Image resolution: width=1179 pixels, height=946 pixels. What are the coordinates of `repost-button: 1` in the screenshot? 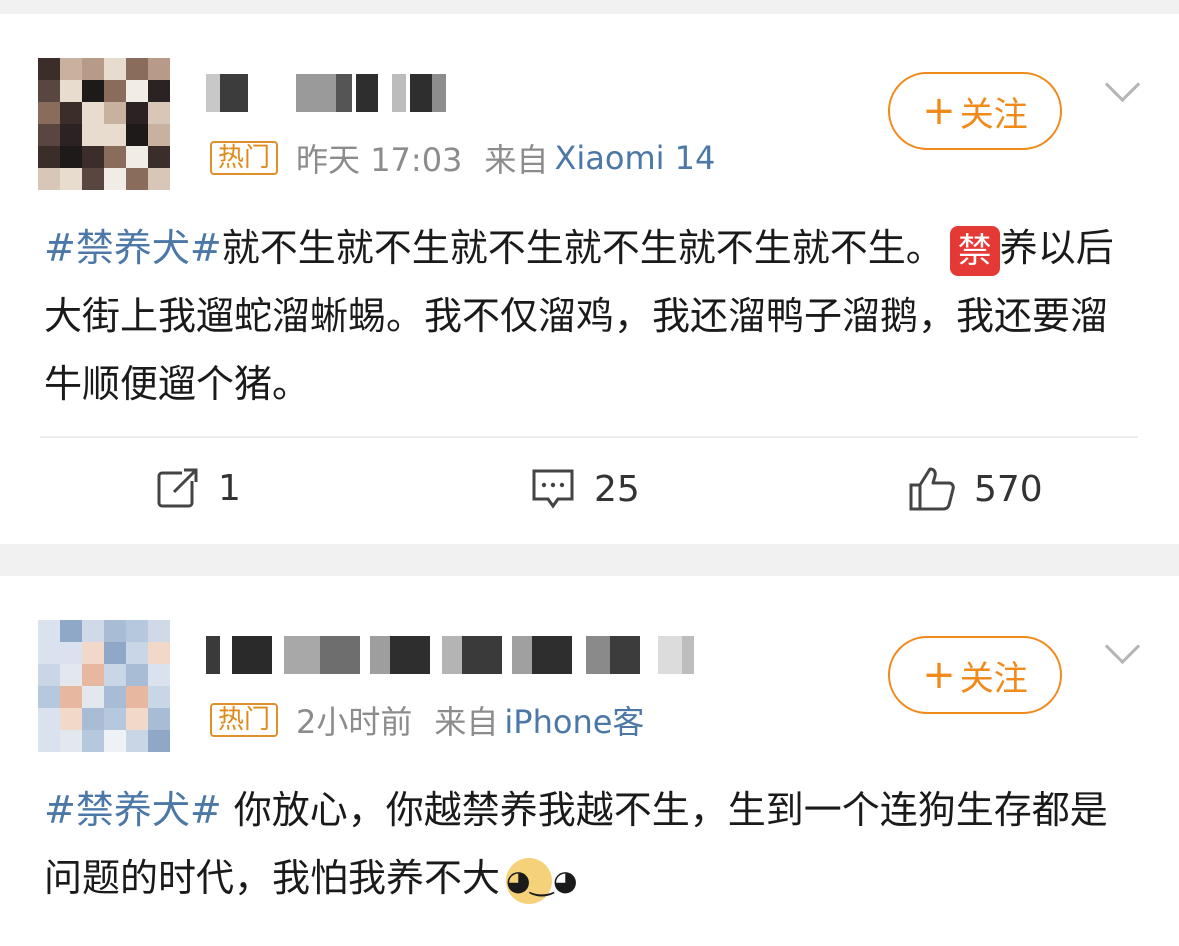 It's located at (198, 488).